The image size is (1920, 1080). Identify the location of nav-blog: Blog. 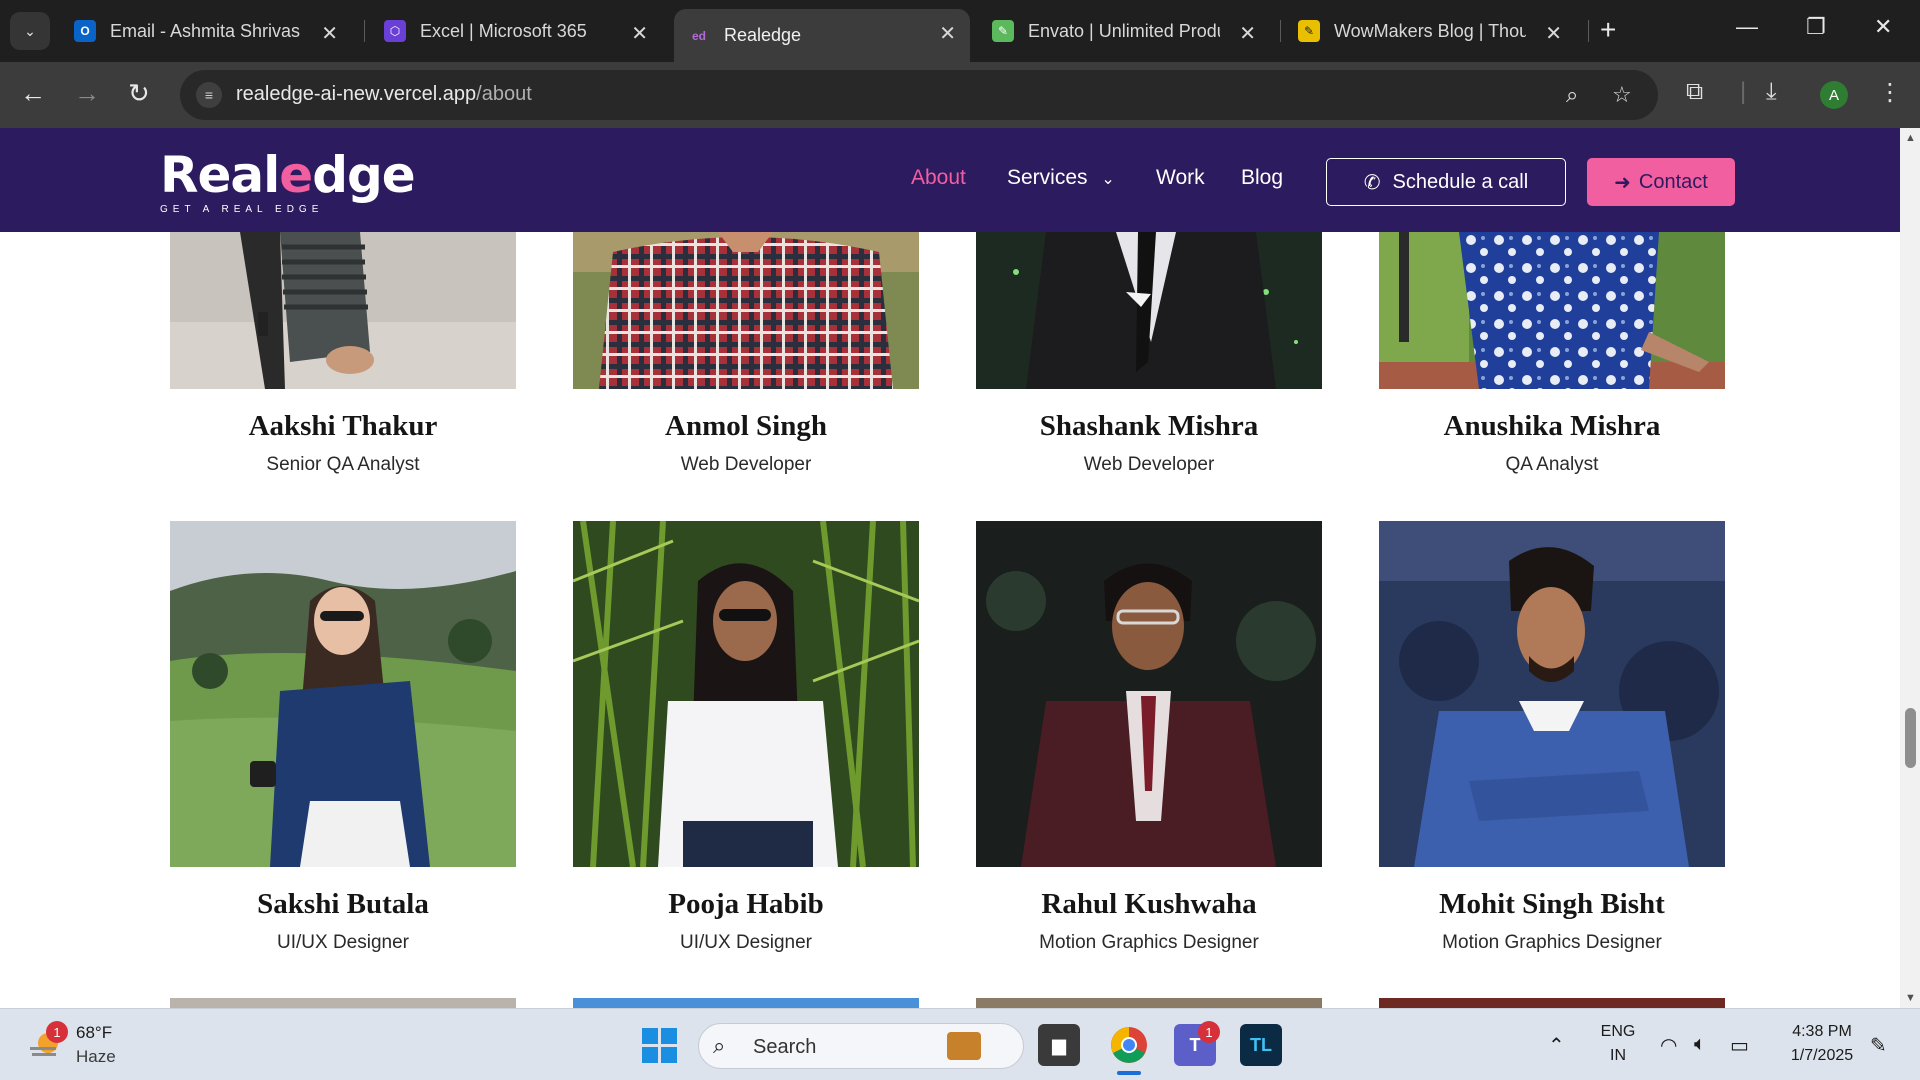
(1262, 178).